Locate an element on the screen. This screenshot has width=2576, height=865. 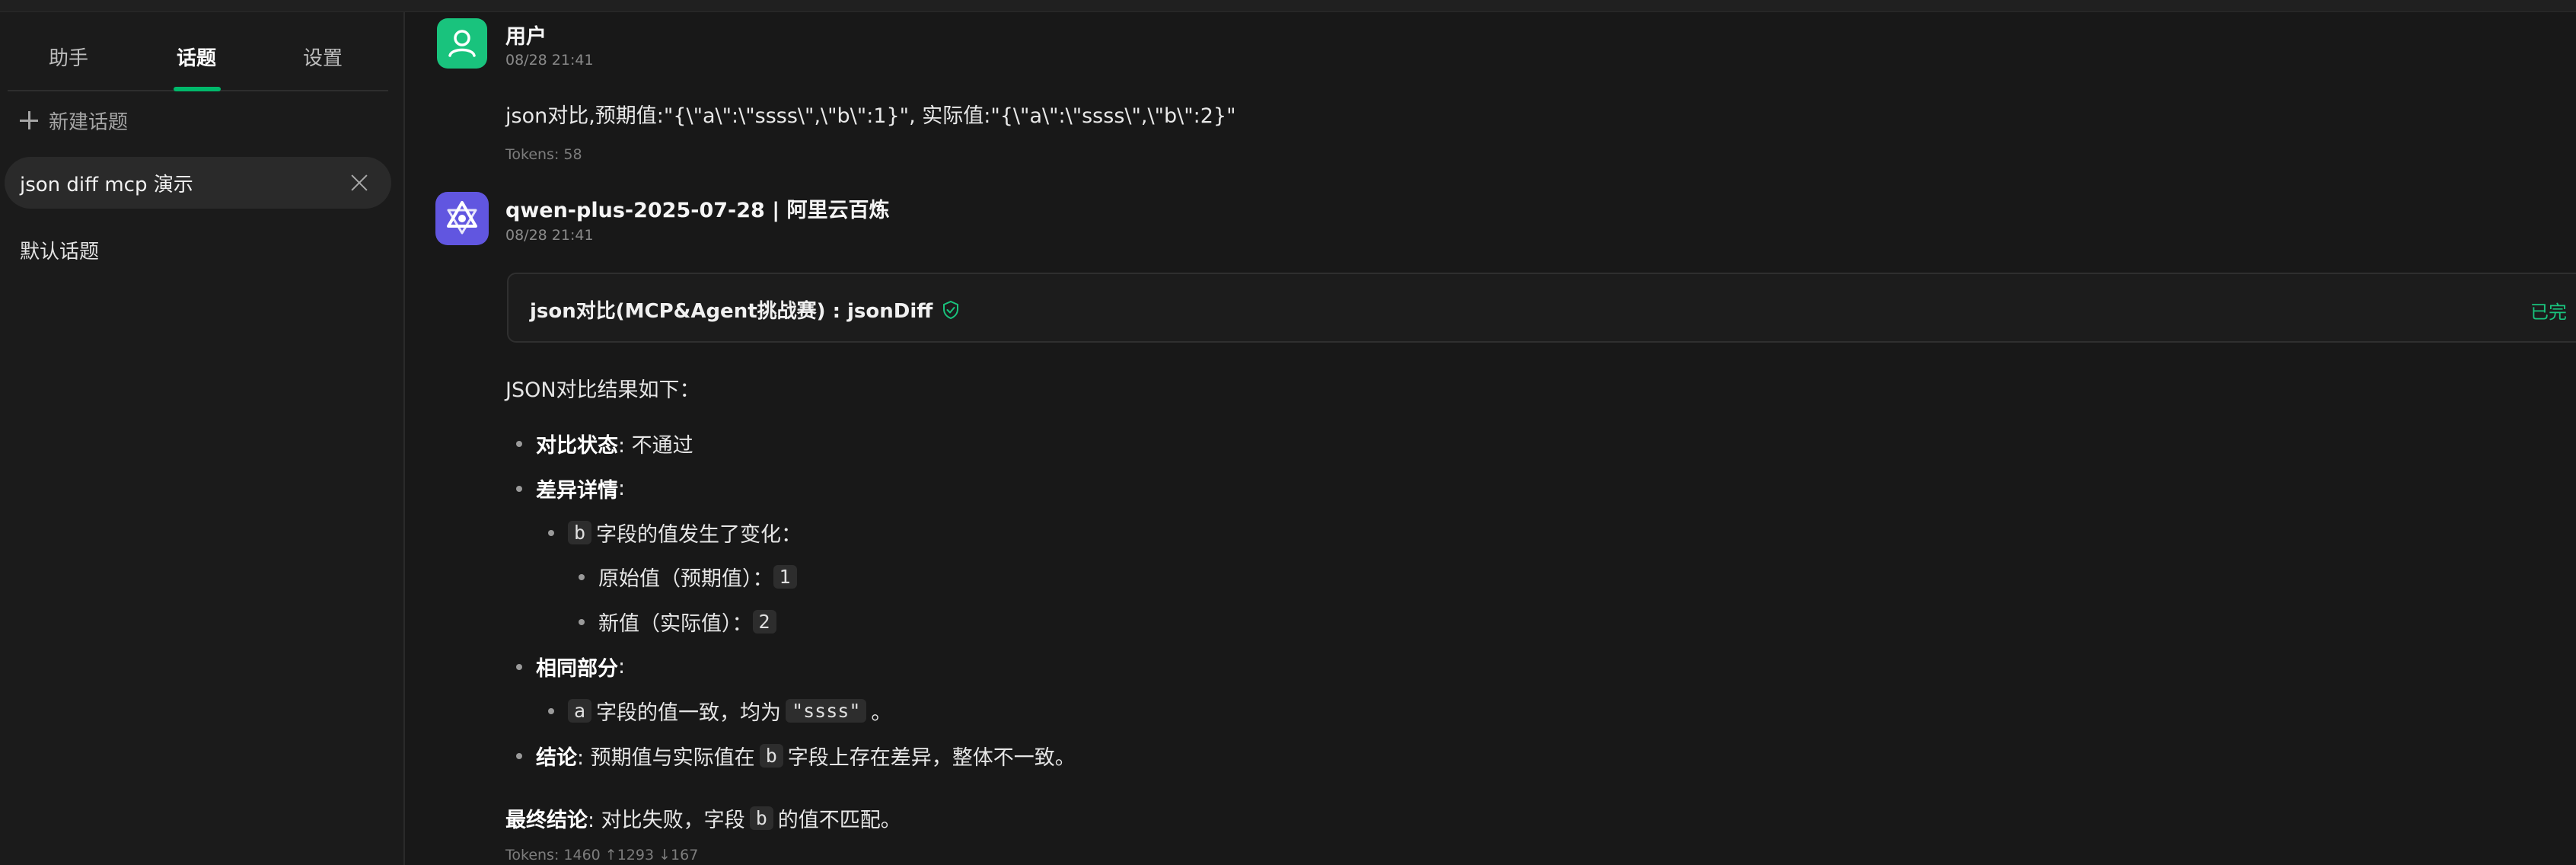
user-icon is located at coordinates (462, 44).